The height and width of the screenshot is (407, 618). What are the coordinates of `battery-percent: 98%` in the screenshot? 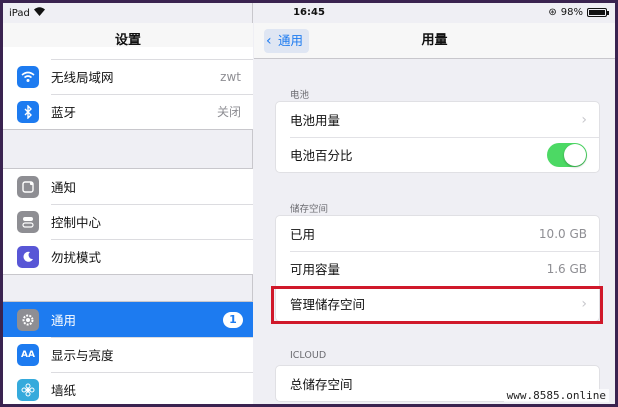 It's located at (571, 12).